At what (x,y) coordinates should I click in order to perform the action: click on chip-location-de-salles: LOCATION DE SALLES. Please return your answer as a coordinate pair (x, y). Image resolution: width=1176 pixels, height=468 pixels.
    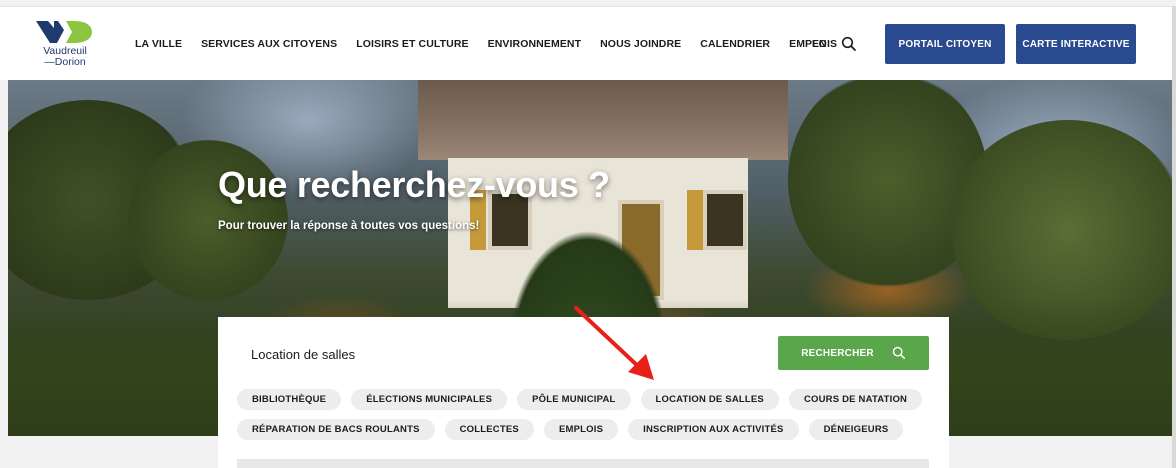
    Looking at the image, I should click on (709, 399).